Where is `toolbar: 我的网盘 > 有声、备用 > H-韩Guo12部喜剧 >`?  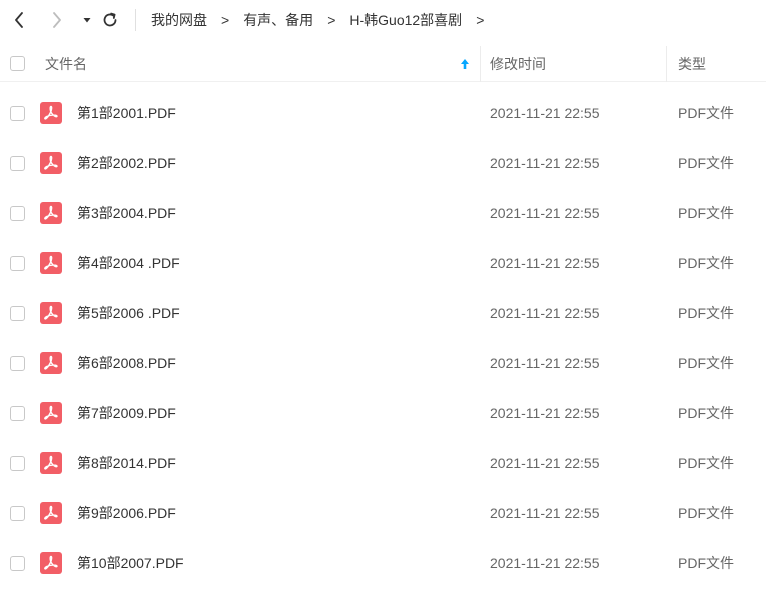
toolbar: 我的网盘 > 有声、备用 > H-韩Guo12部喜剧 > is located at coordinates (383, 20).